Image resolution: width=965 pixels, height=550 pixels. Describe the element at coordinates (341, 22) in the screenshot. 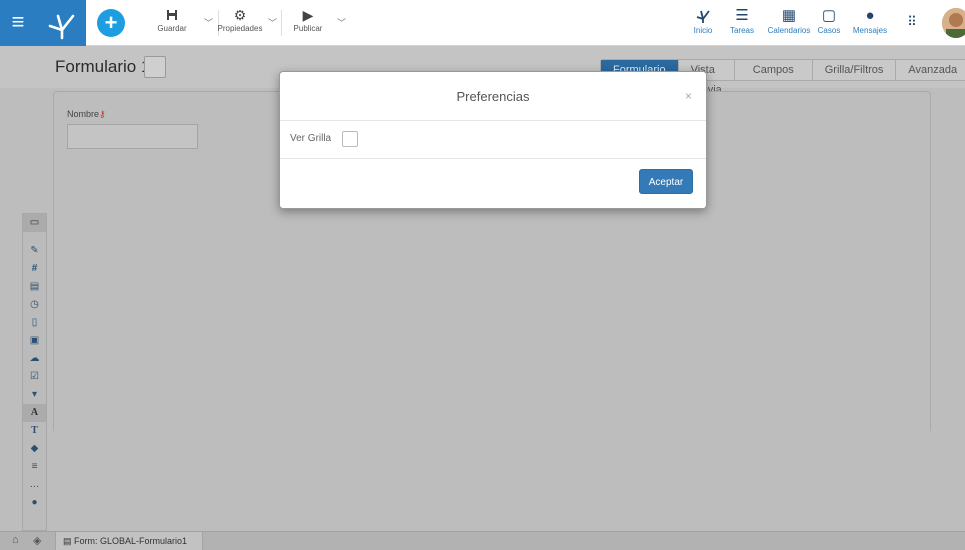

I see `publish-dropdown-caret: ﹀` at that location.